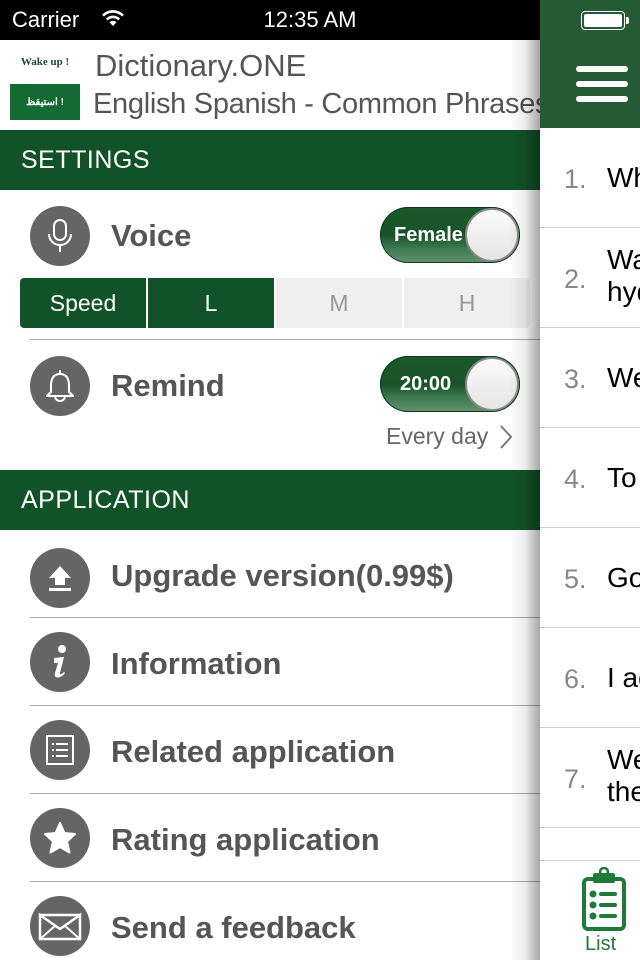 The height and width of the screenshot is (960, 640). Describe the element at coordinates (339, 303) in the screenshot. I see `speed-option-medium: M` at that location.